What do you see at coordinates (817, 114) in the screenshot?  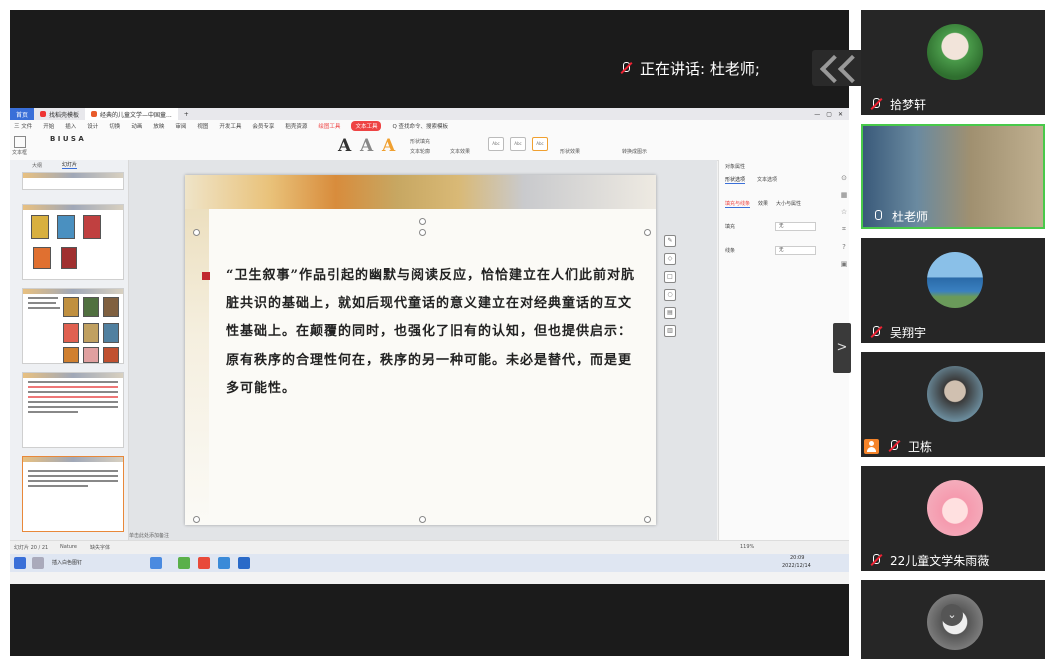 I see `minimize-icon: —` at bounding box center [817, 114].